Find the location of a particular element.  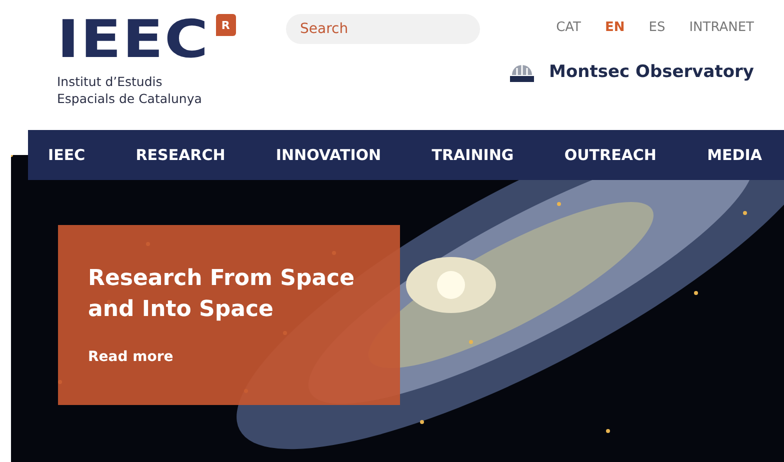

language-link: ES is located at coordinates (657, 27).